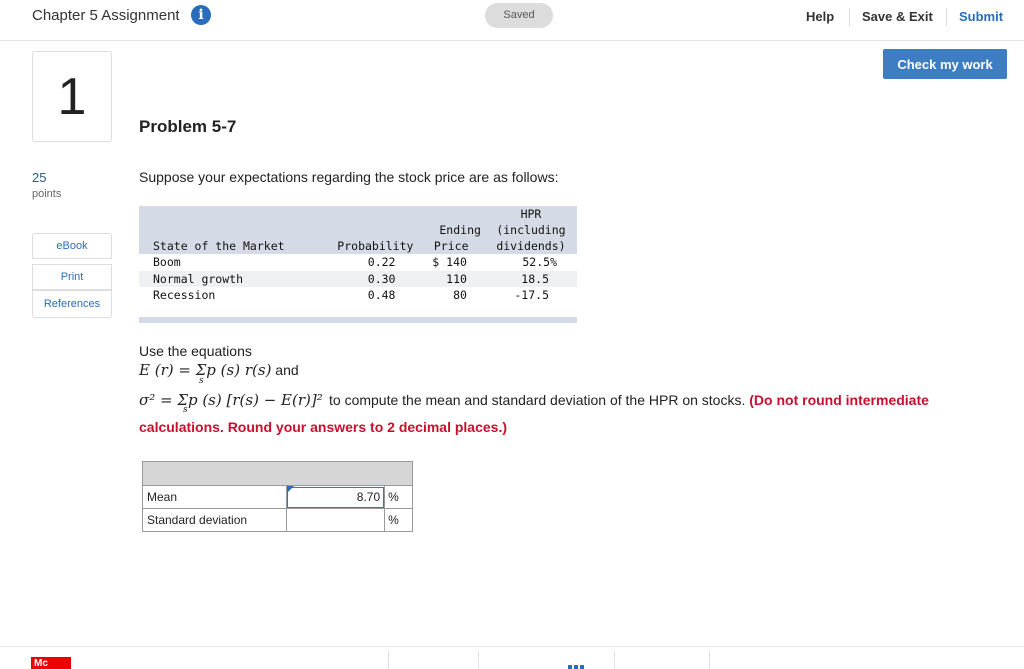 The width and height of the screenshot is (1024, 669). I want to click on points-label: points, so click(47, 194).